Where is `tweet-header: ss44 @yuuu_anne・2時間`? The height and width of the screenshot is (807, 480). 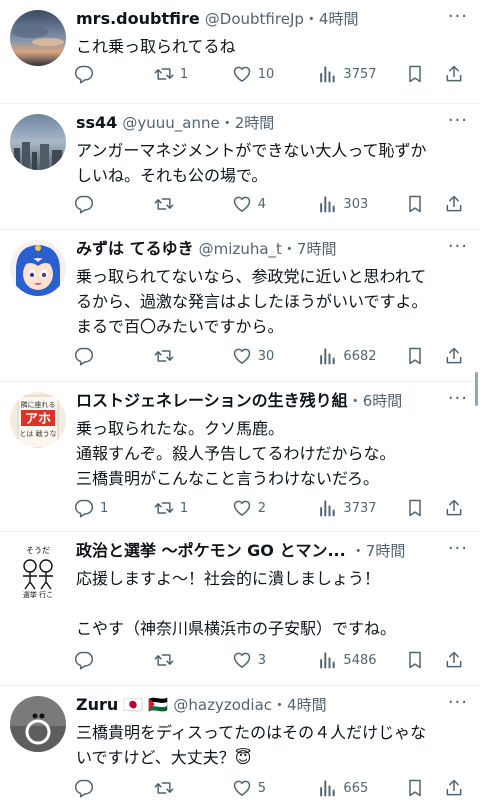 tweet-header: ss44 @yuuu_anne・2時間 is located at coordinates (261, 123).